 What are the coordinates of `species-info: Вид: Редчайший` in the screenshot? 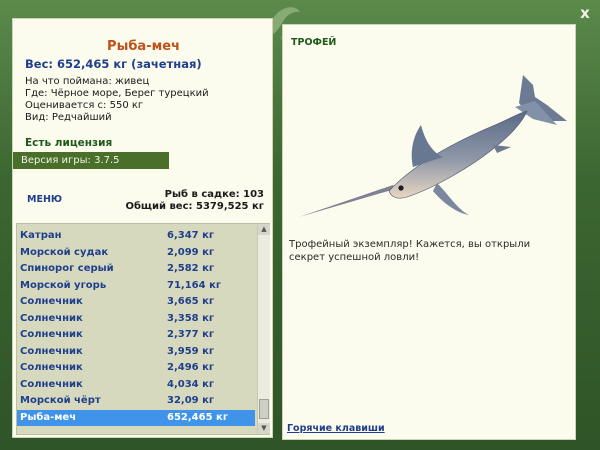 It's located at (68, 117).